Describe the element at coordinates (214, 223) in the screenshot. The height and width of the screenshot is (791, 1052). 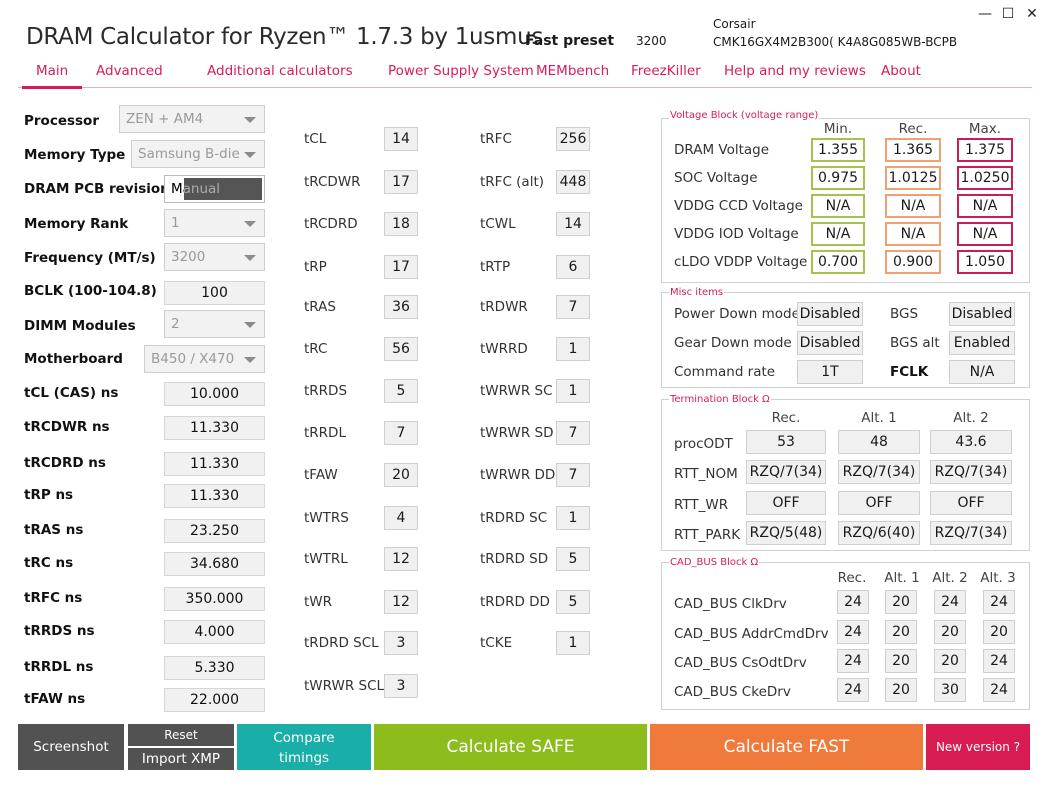
I see `memory-rank-select: 1` at that location.